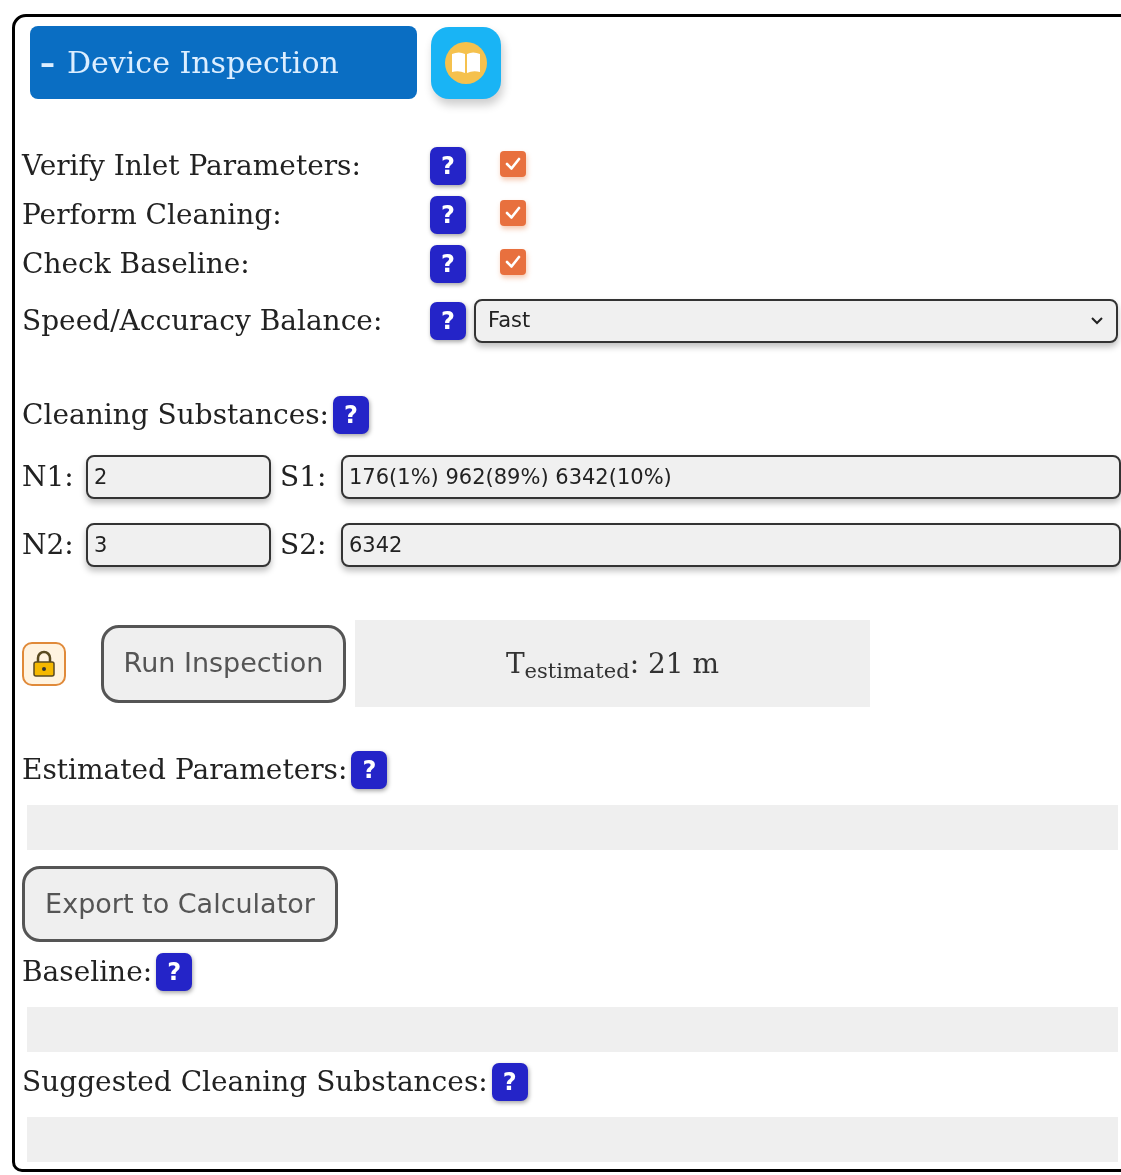 This screenshot has width=1121, height=1175. What do you see at coordinates (223, 62) in the screenshot?
I see `section-toggle-button: – Device Inspection` at bounding box center [223, 62].